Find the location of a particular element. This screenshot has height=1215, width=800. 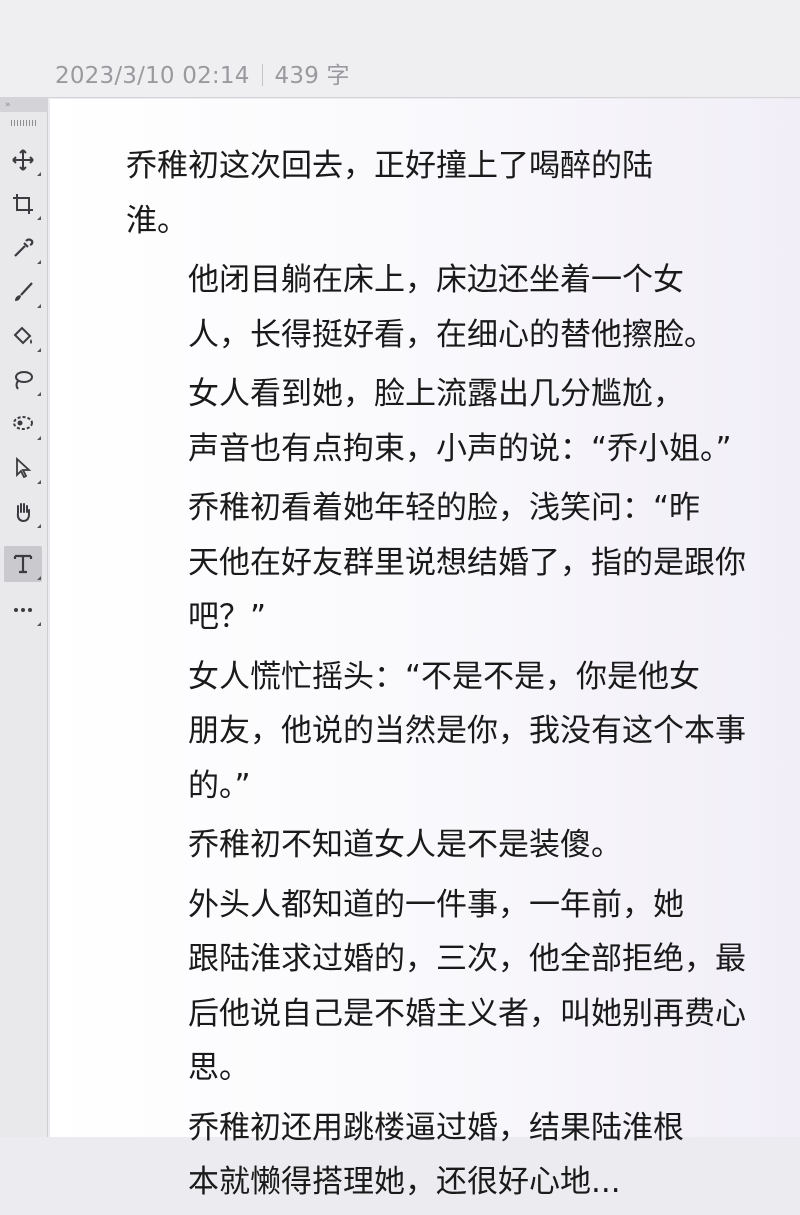

brush-tool-icon is located at coordinates (23, 292).